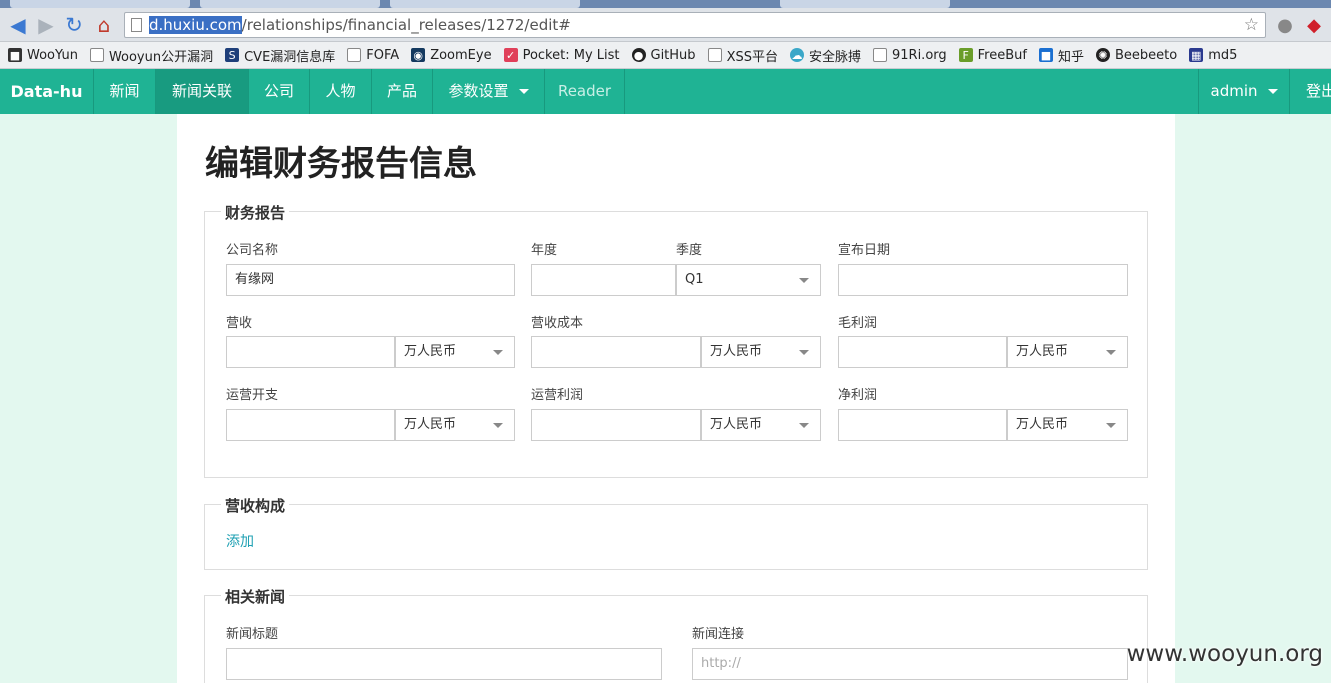 This screenshot has height=683, width=1331. I want to click on bookmark-zhihu: ■ 知乎, so click(1061, 55).